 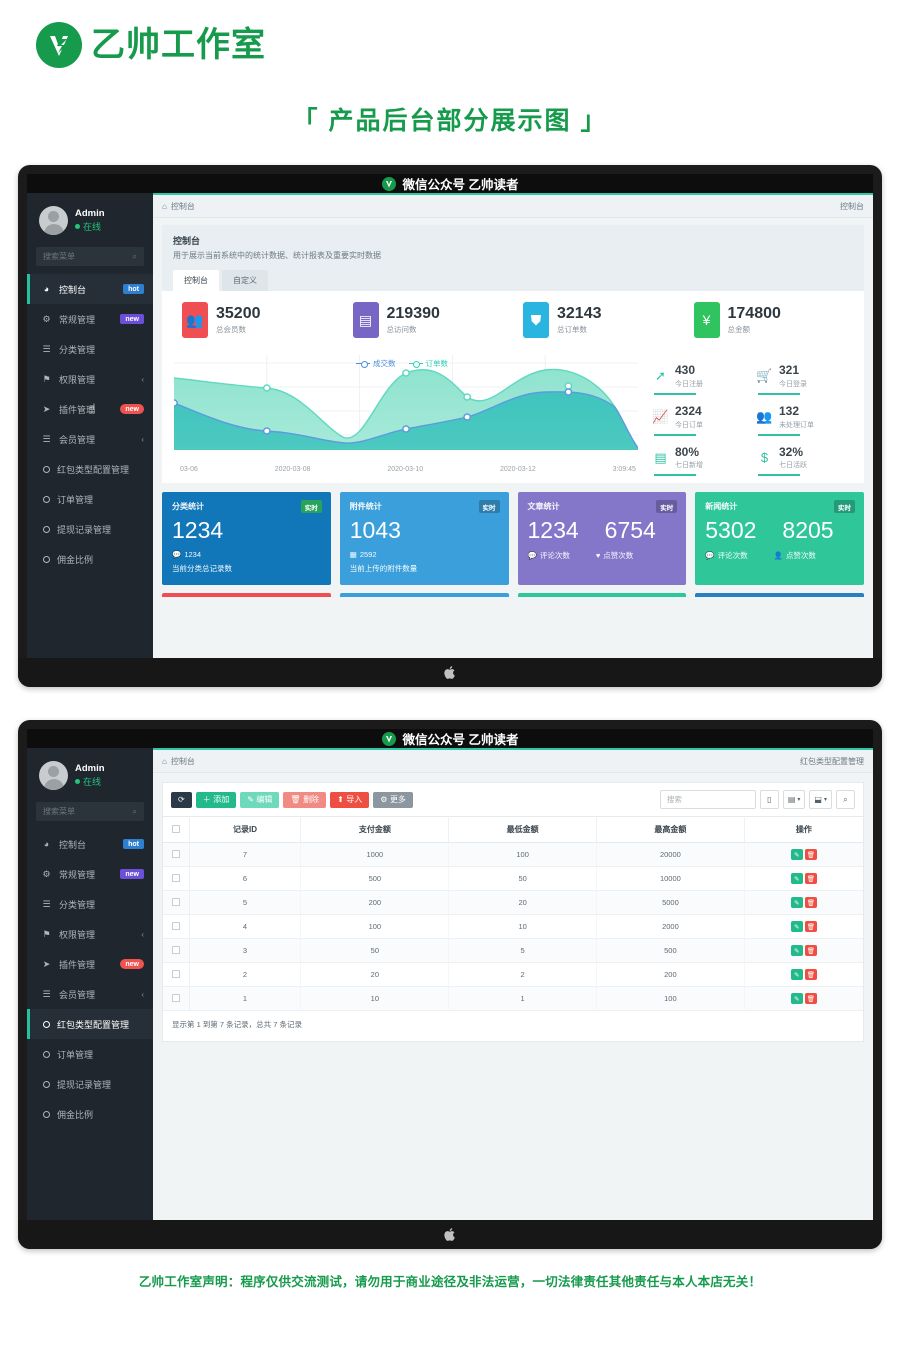 I want to click on column-header-max: 最高金额, so click(x=670, y=829).